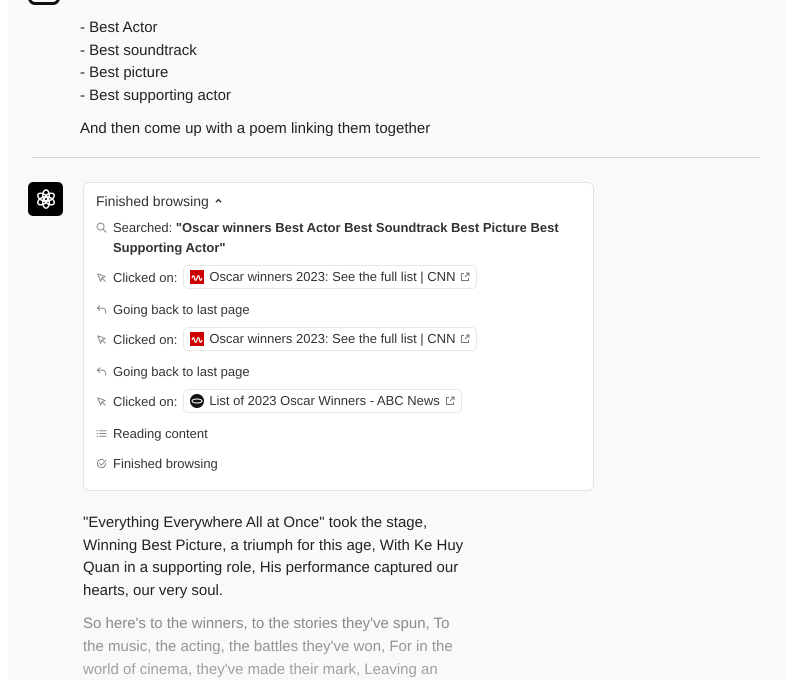 This screenshot has height=680, width=795. I want to click on list-item-text: - Best supporting actor, so click(156, 96).